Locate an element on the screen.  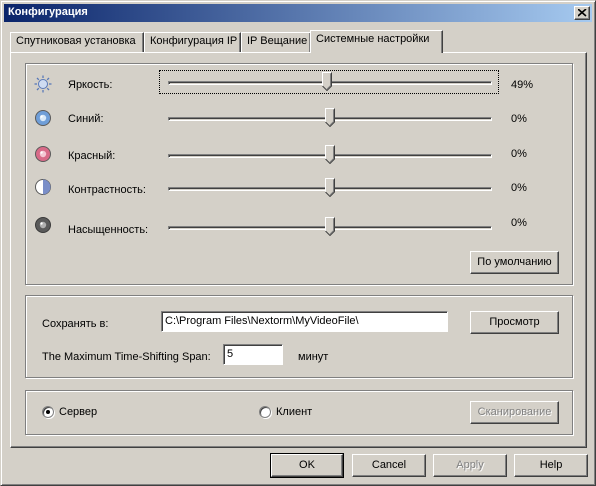
ok-button-label: OK is located at coordinates (307, 465).